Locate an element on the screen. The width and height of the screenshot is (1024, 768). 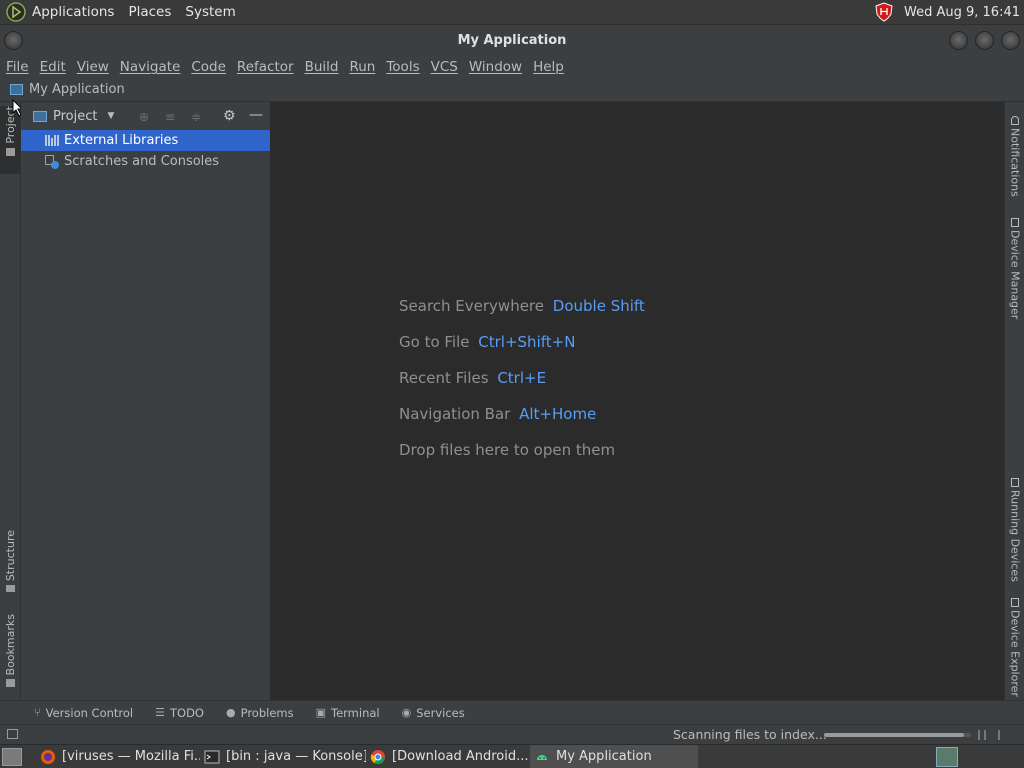
menu-code: Code is located at coordinates (208, 67).